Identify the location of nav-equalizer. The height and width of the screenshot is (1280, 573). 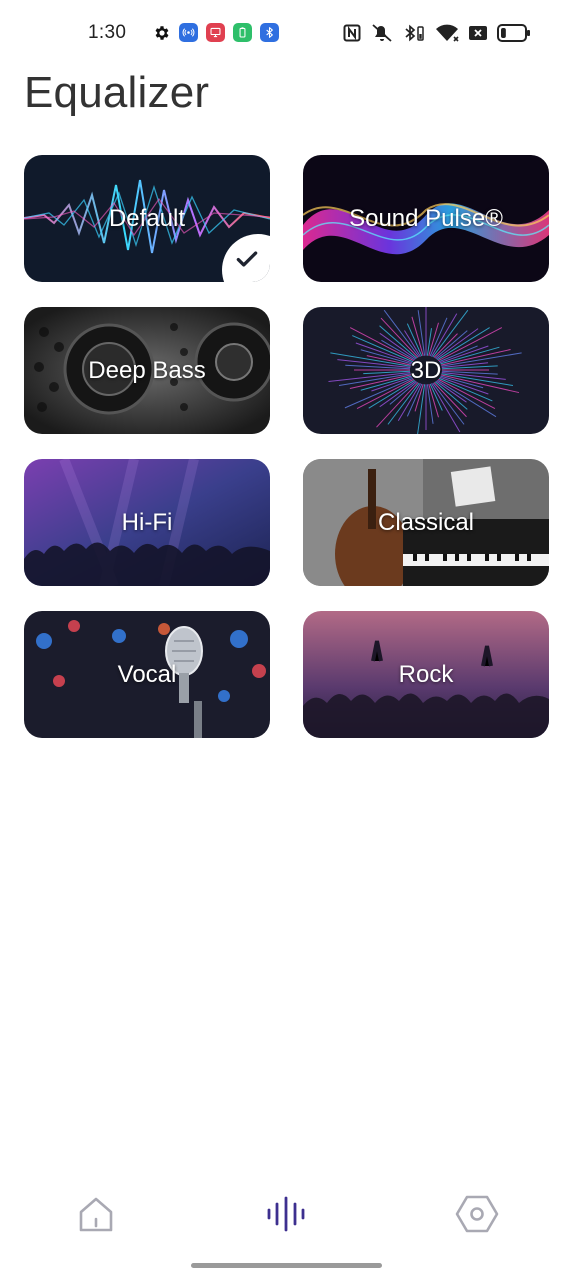
(286, 1214).